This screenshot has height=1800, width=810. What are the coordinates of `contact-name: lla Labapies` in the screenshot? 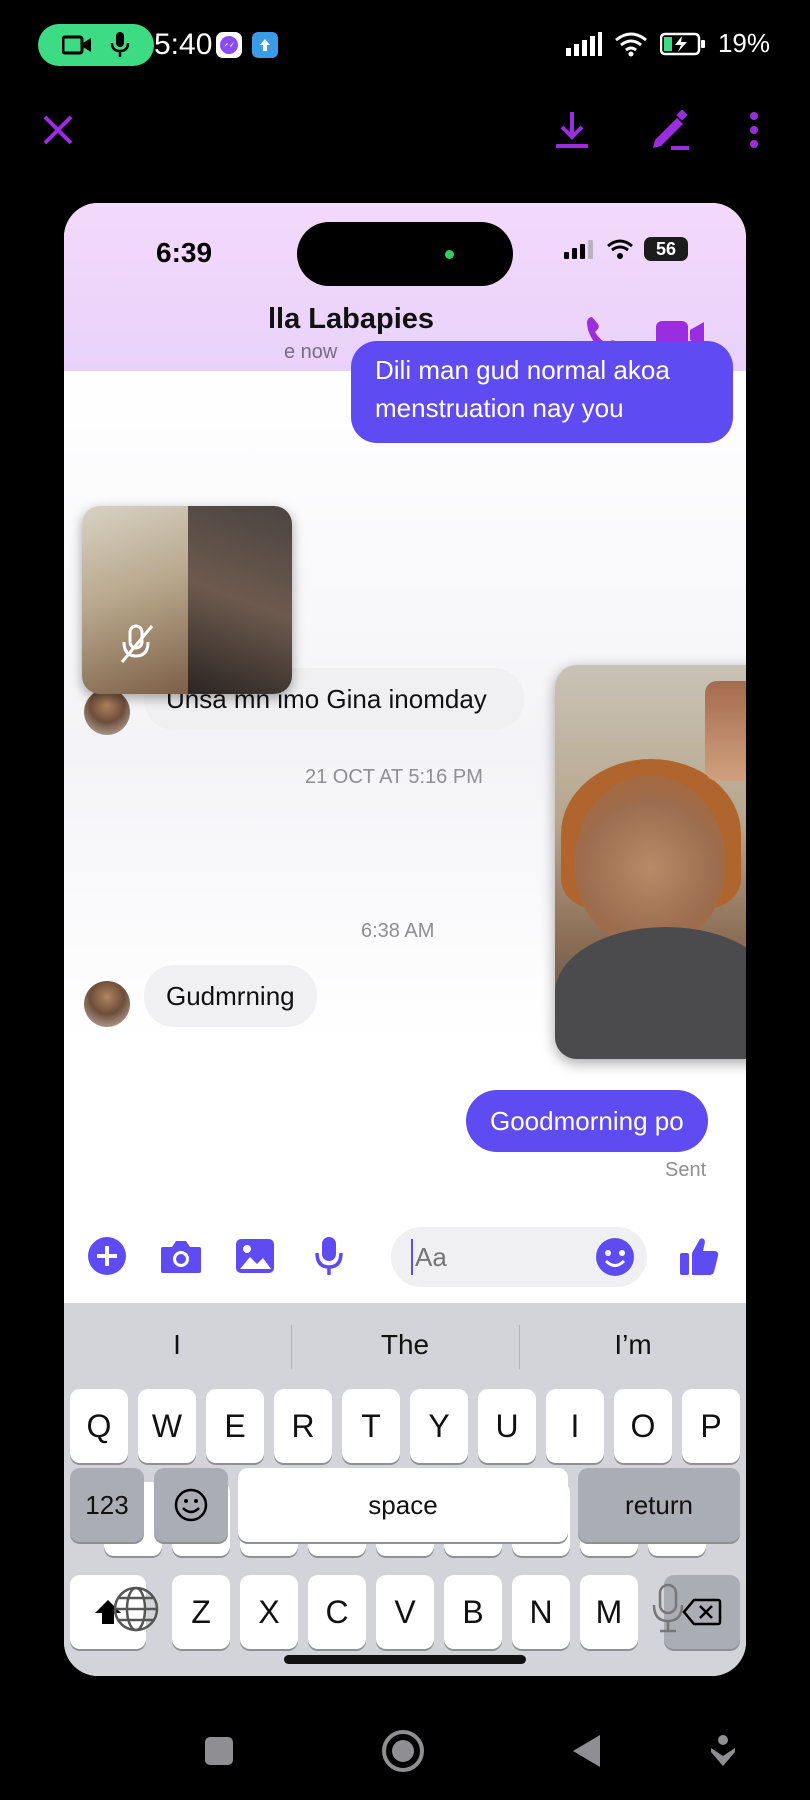 It's located at (351, 319).